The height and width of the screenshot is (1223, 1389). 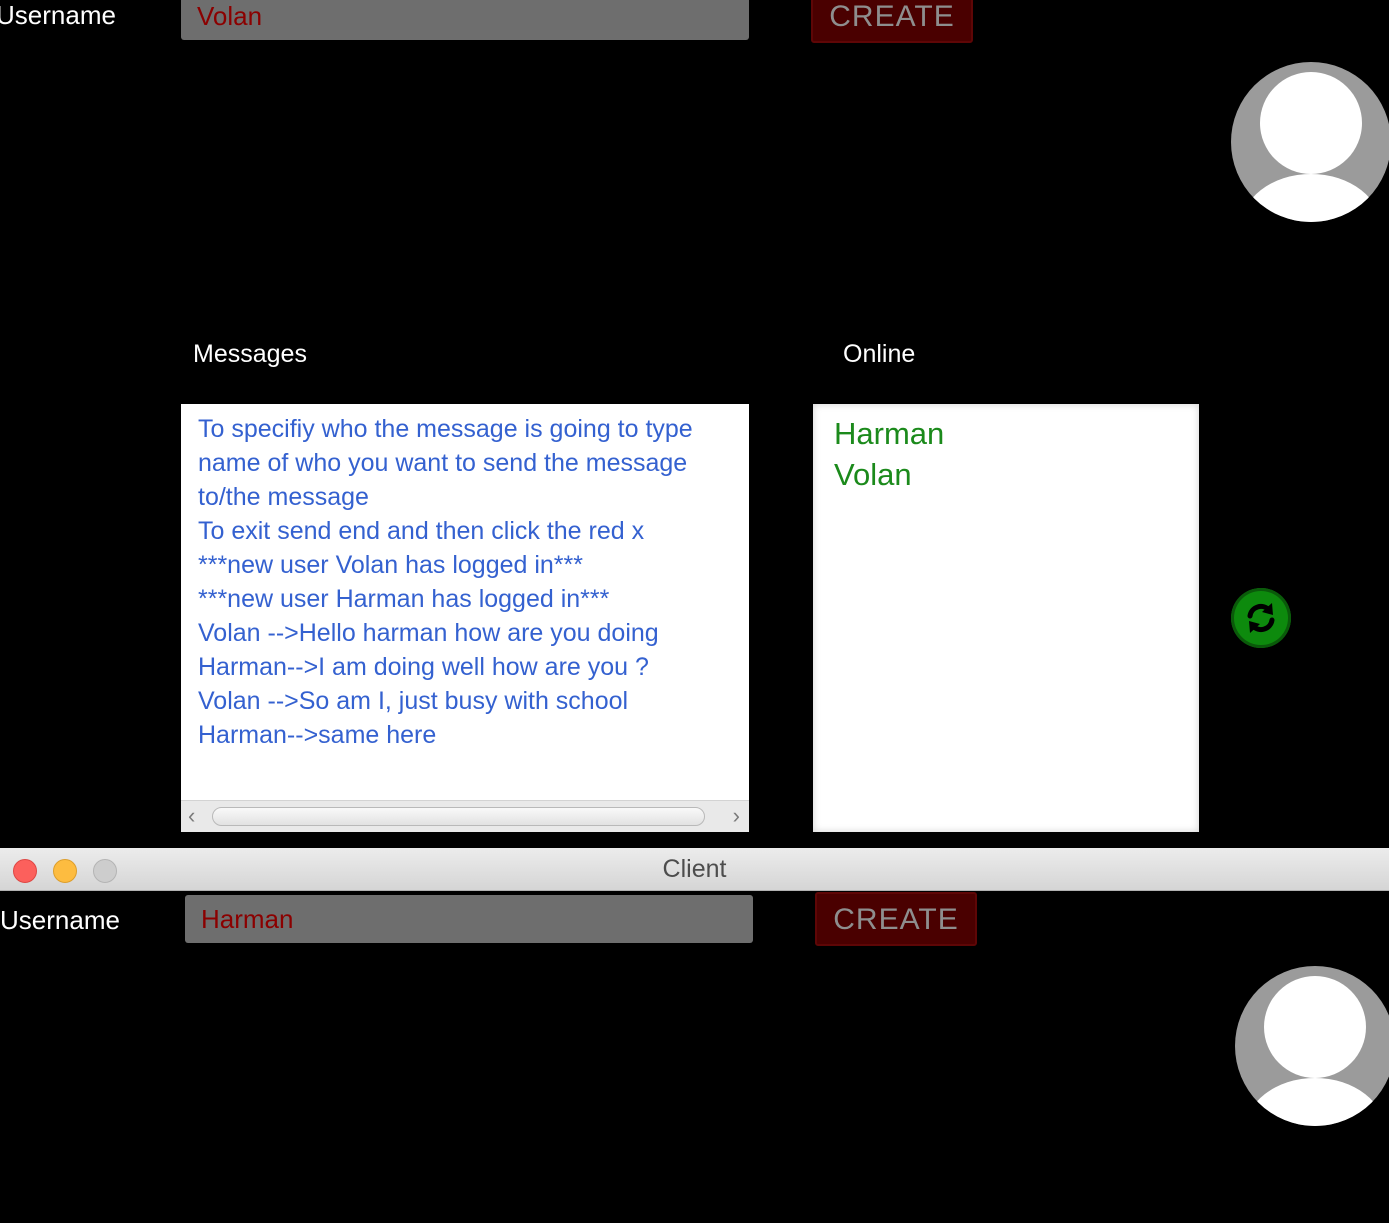 What do you see at coordinates (889, 433) in the screenshot?
I see `online-user-item: Harman` at bounding box center [889, 433].